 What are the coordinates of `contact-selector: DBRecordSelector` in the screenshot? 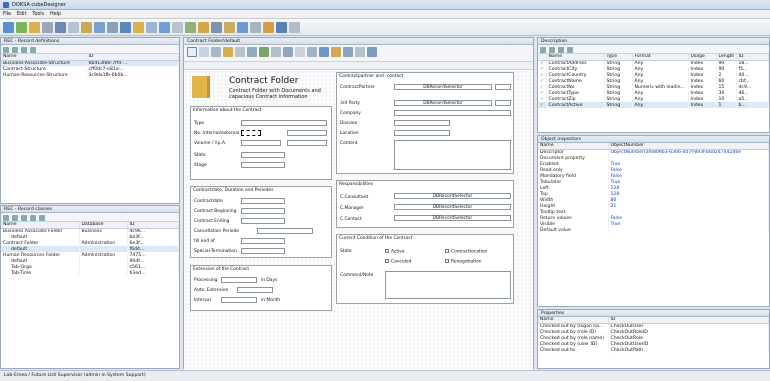 It's located at (452, 218).